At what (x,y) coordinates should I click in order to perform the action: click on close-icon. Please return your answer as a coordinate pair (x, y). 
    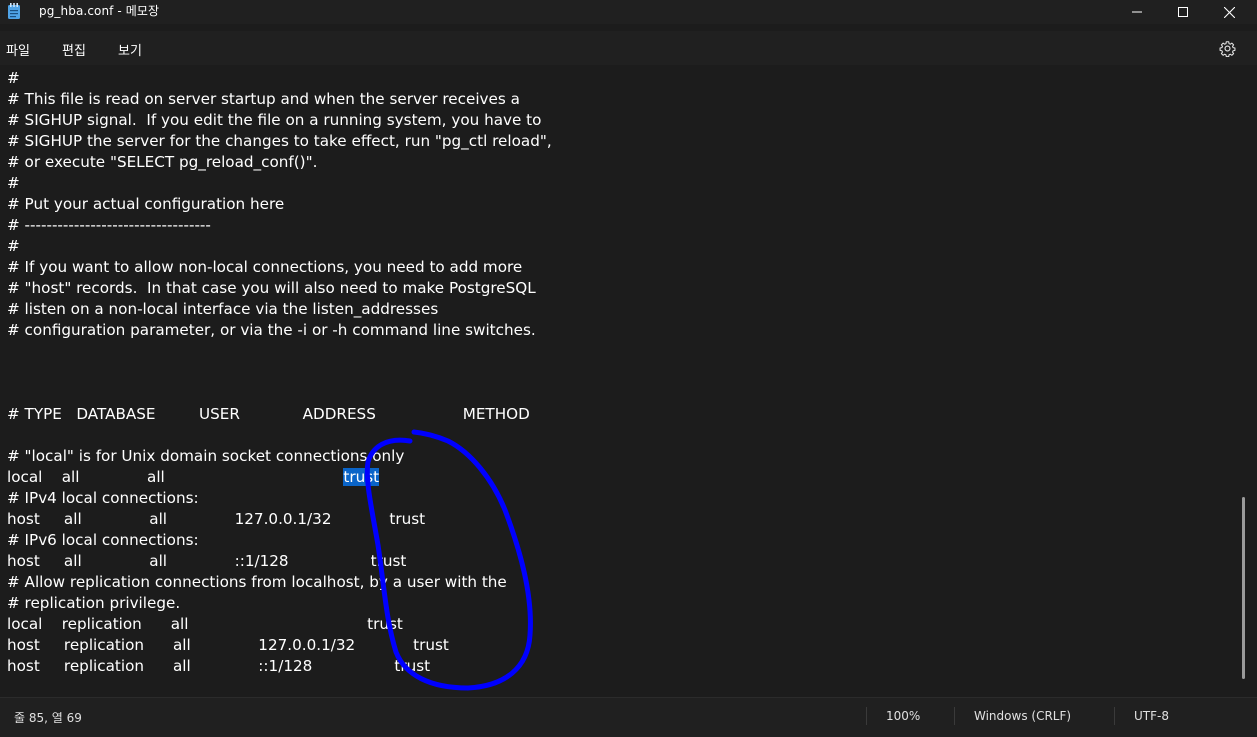
    Looking at the image, I should click on (1229, 12).